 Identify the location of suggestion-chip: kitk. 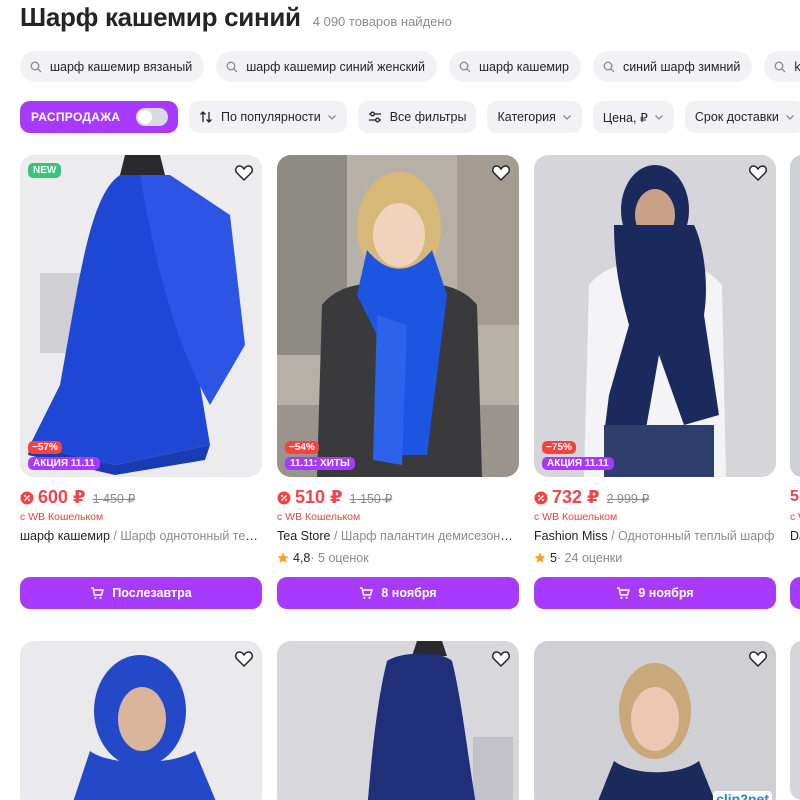
(782, 66).